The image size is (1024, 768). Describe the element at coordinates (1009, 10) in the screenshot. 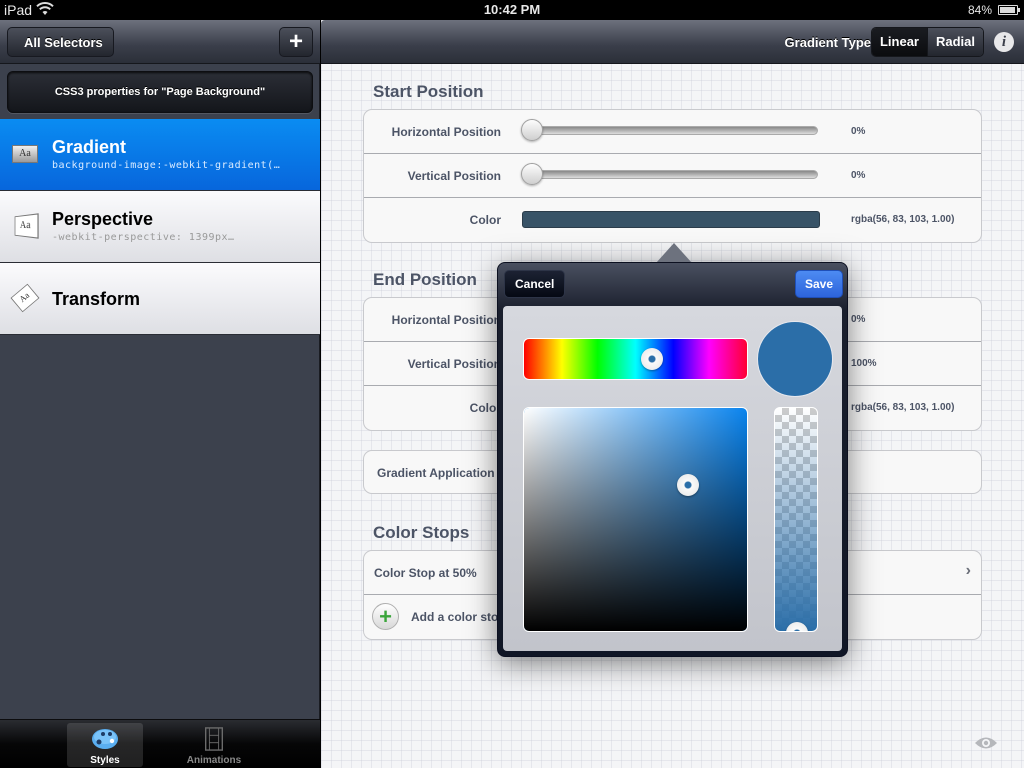

I see `battery-icon` at that location.